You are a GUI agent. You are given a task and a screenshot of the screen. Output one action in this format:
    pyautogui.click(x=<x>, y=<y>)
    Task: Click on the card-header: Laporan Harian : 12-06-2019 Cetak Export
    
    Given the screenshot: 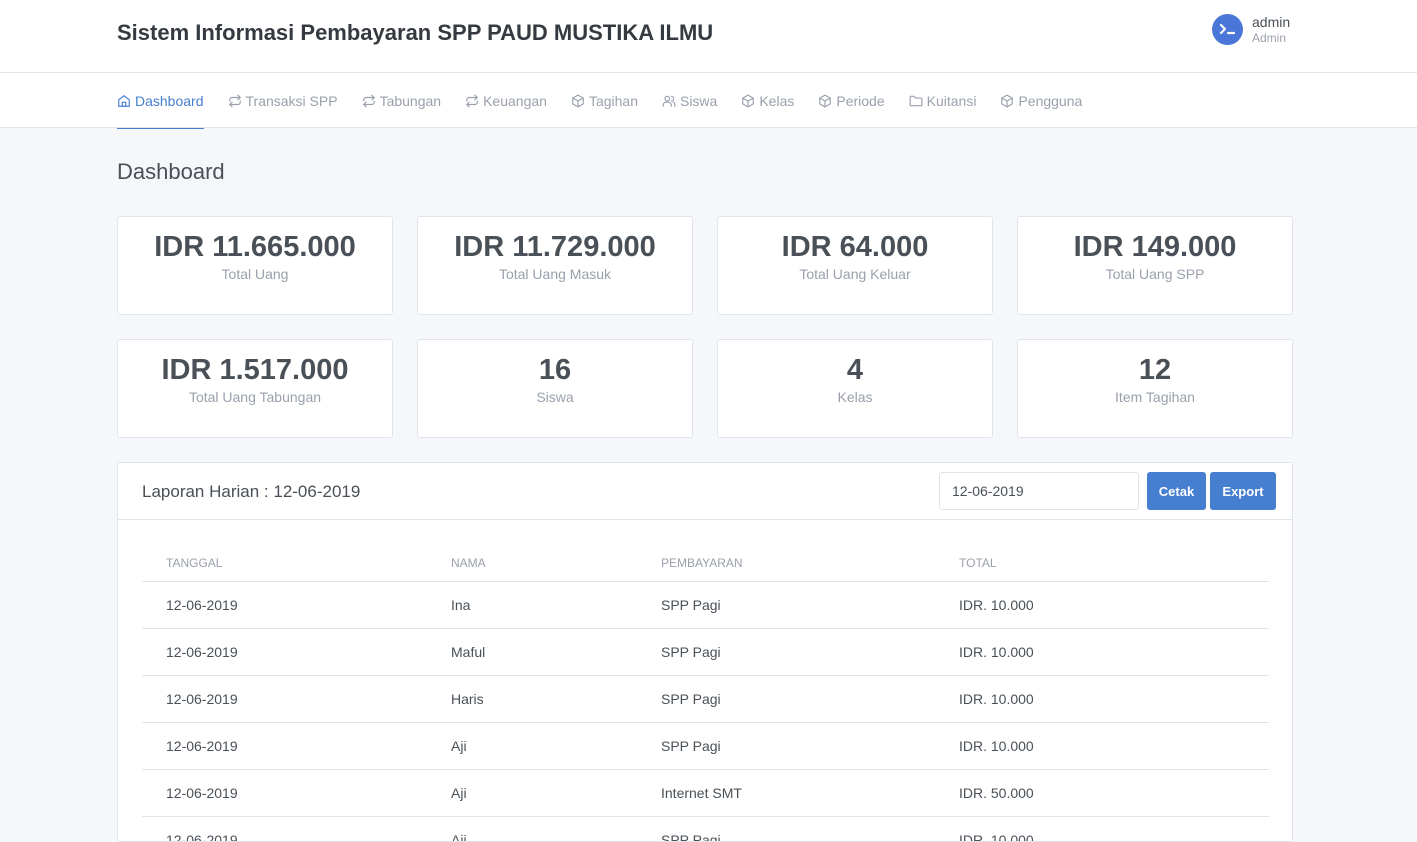 What is the action you would take?
    pyautogui.click(x=705, y=491)
    